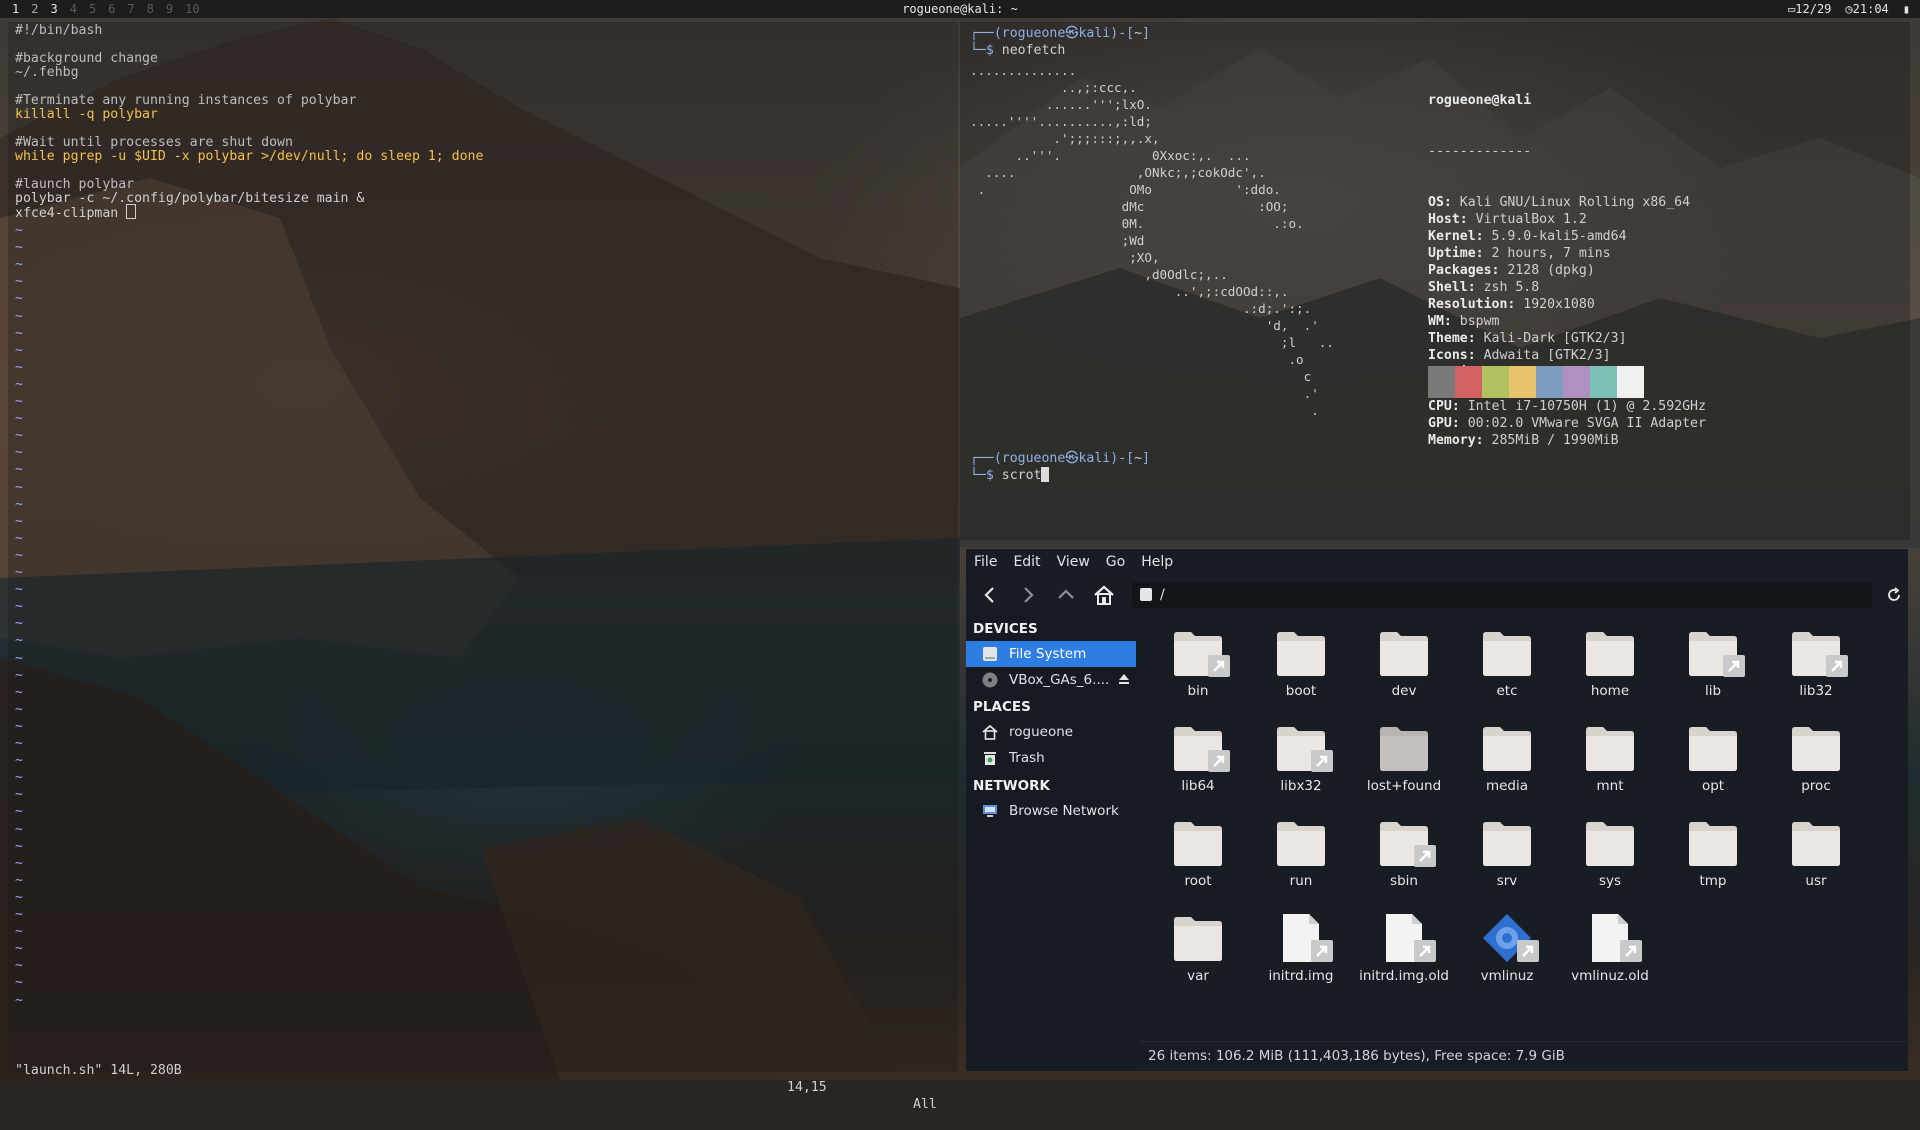 The image size is (1920, 1130). I want to click on location-bar: /, so click(1502, 595).